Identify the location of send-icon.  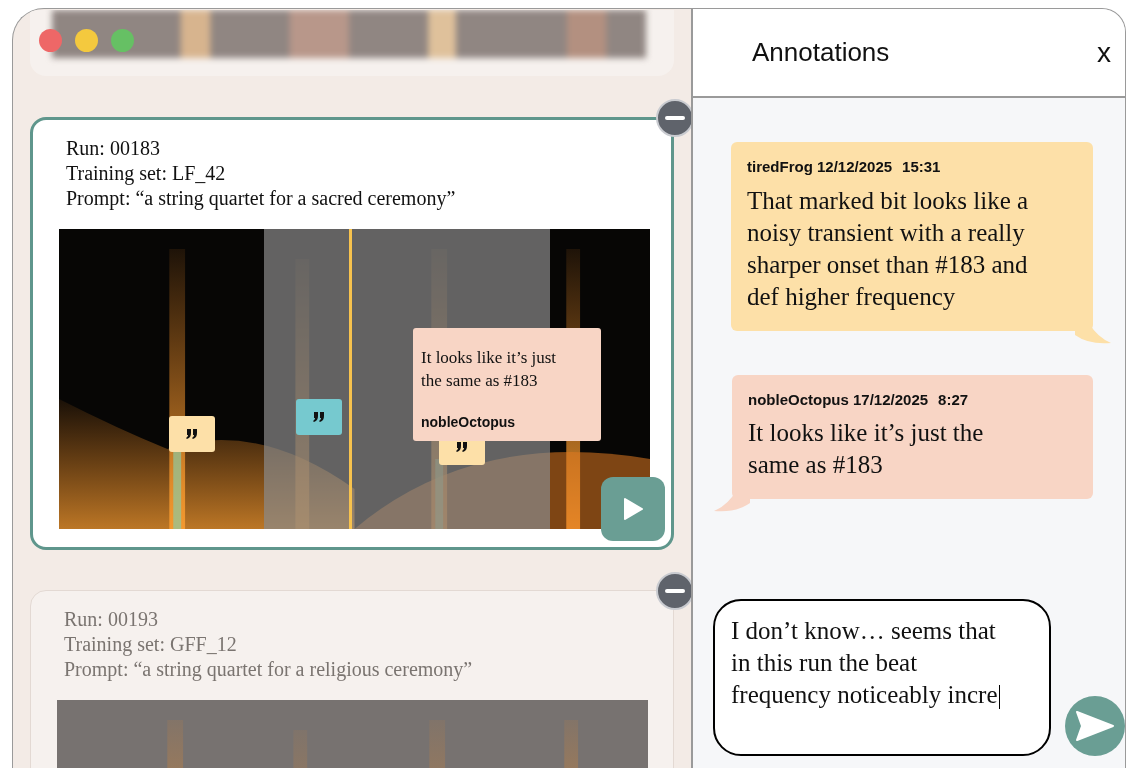
(1095, 726).